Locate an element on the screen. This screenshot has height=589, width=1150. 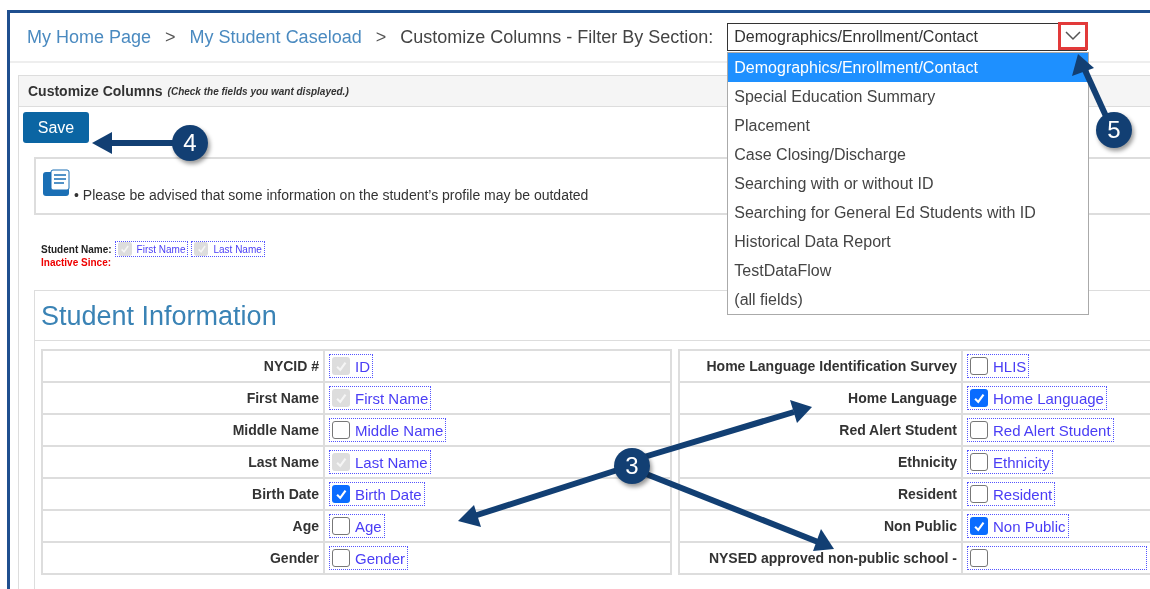
panel-title: Customize Columns is located at coordinates (95, 91).